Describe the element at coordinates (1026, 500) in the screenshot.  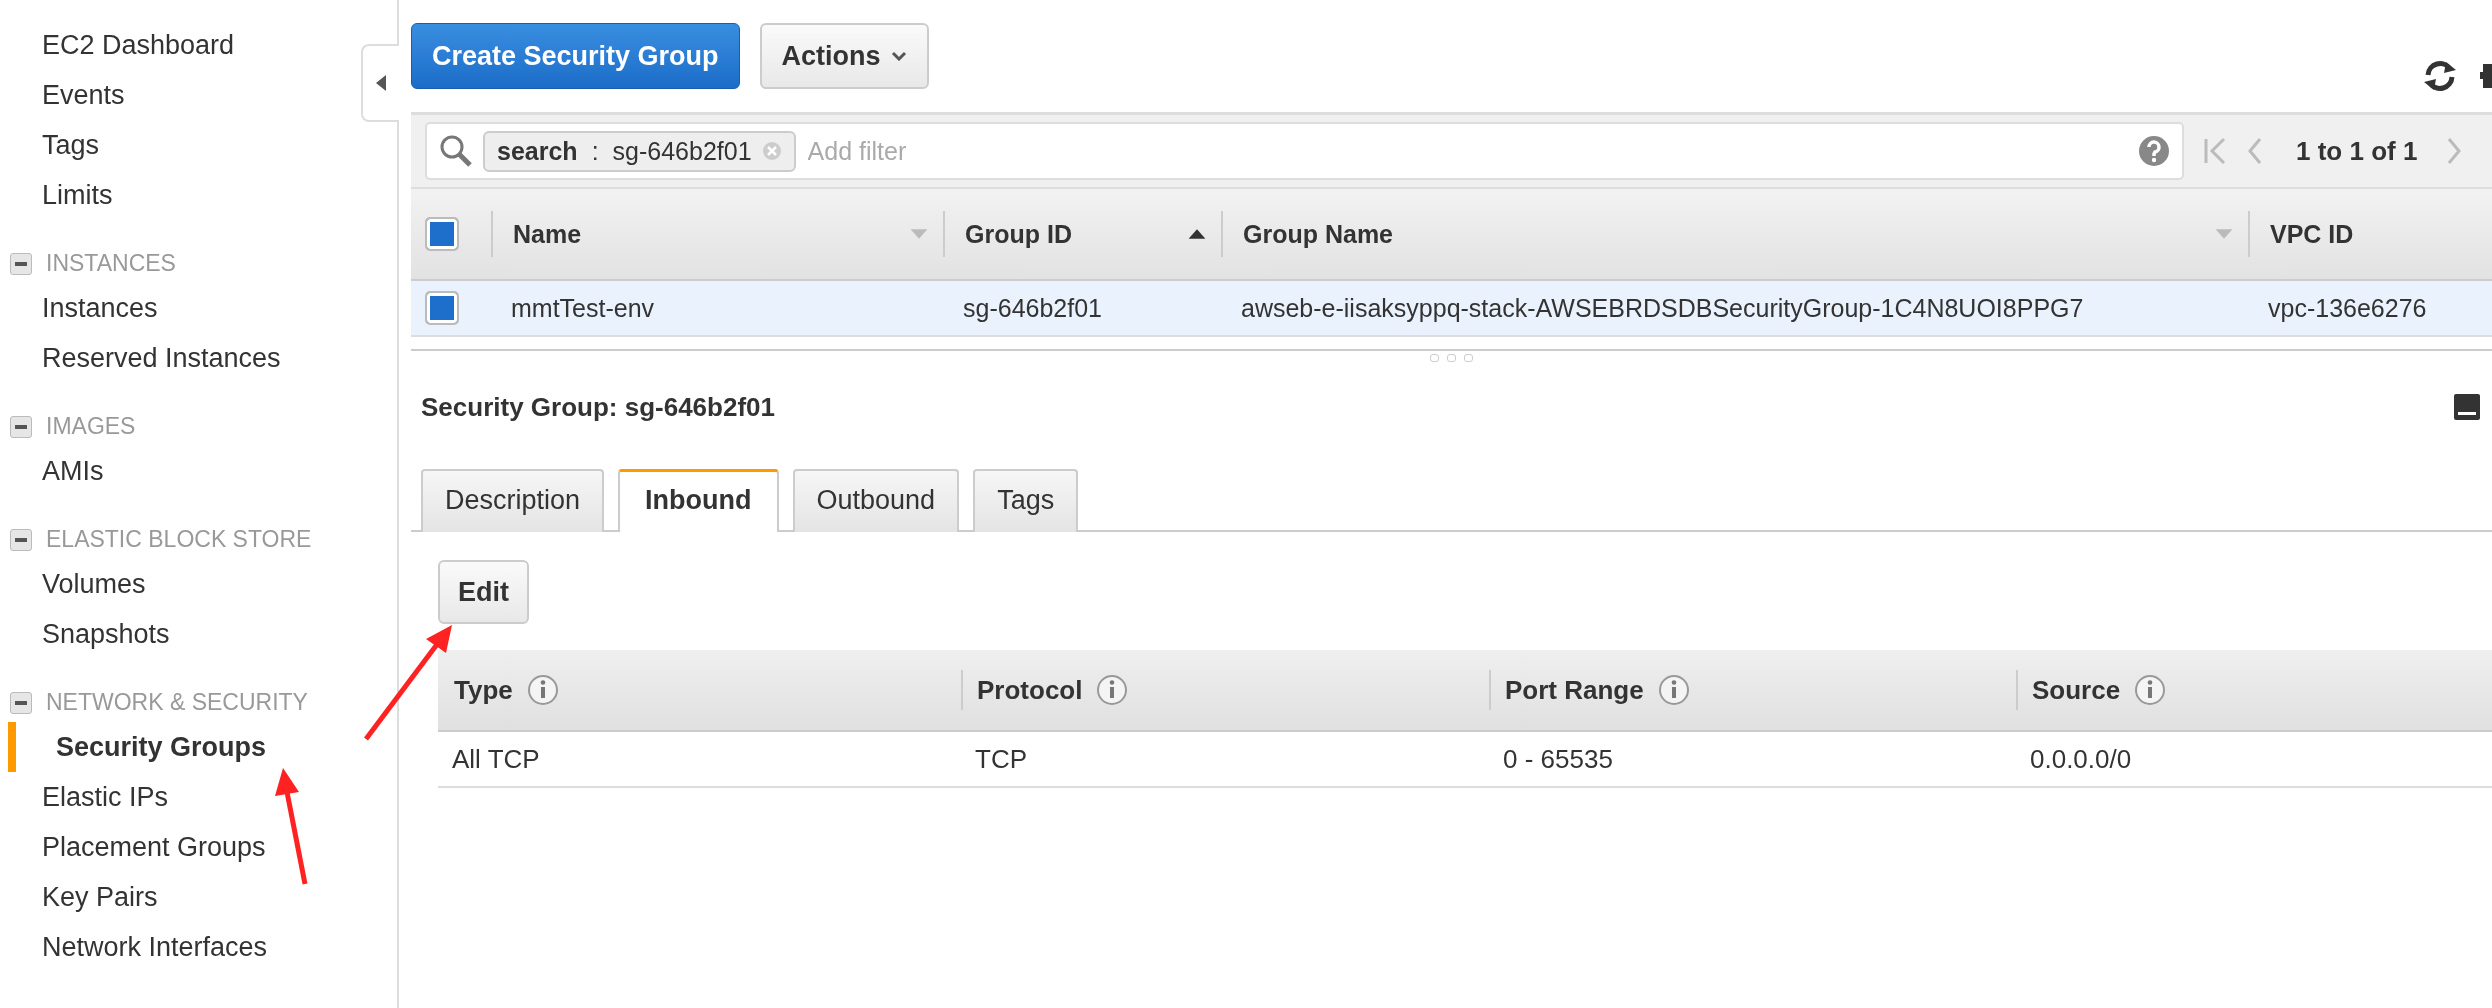
I see `tab: Tags` at that location.